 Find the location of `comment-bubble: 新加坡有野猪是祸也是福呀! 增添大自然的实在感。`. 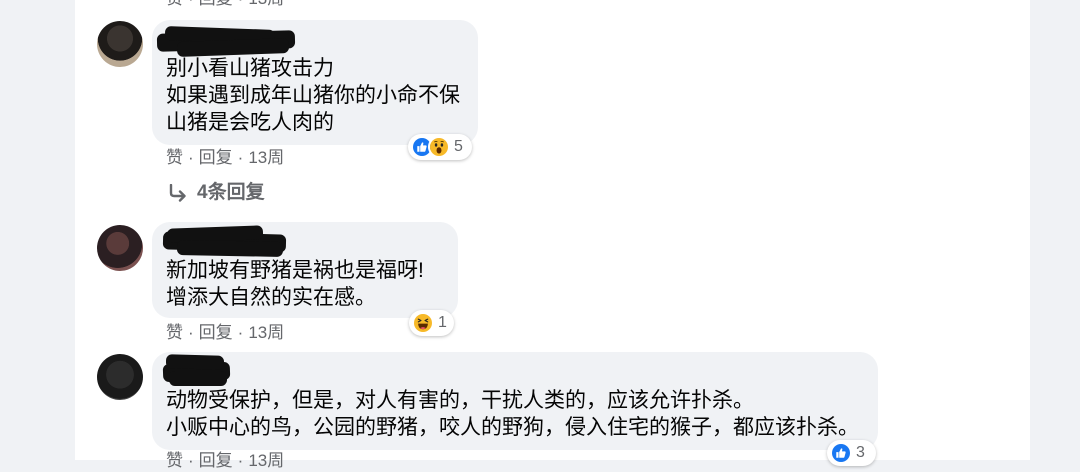

comment-bubble: 新加坡有野猪是祸也是福呀! 增添大自然的实在感。 is located at coordinates (305, 270).